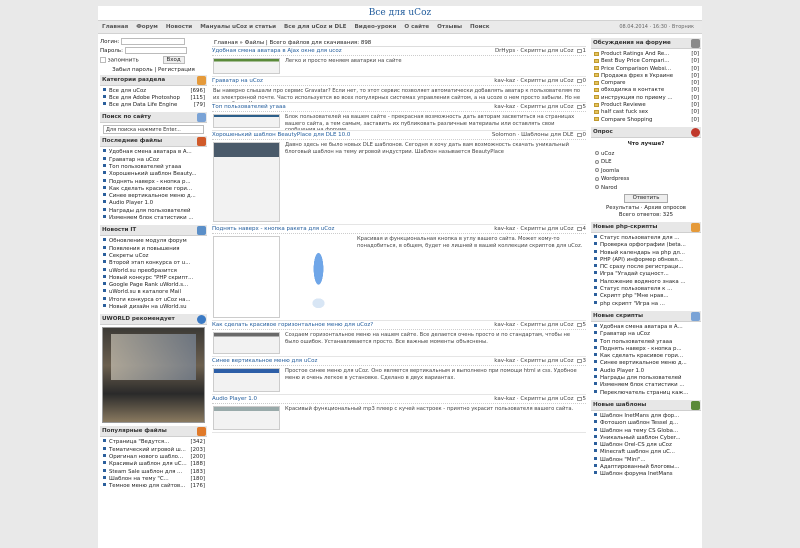 This screenshot has width=800, height=548. Describe the element at coordinates (416, 27) in the screenshot. I see `nav-item-6: О сайте` at that location.